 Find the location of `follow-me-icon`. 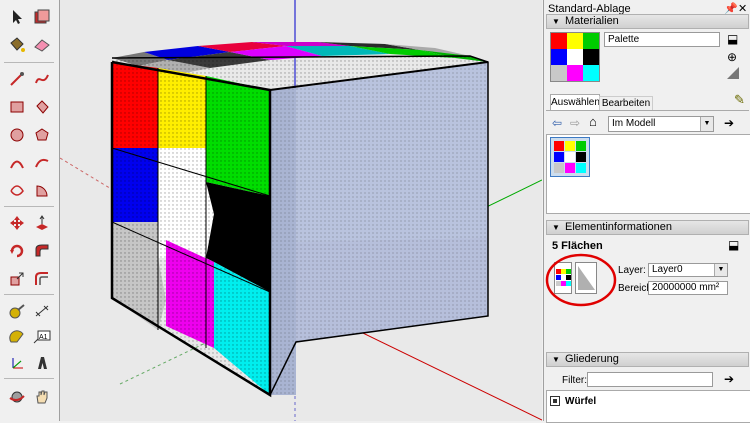

follow-me-icon is located at coordinates (42, 251).